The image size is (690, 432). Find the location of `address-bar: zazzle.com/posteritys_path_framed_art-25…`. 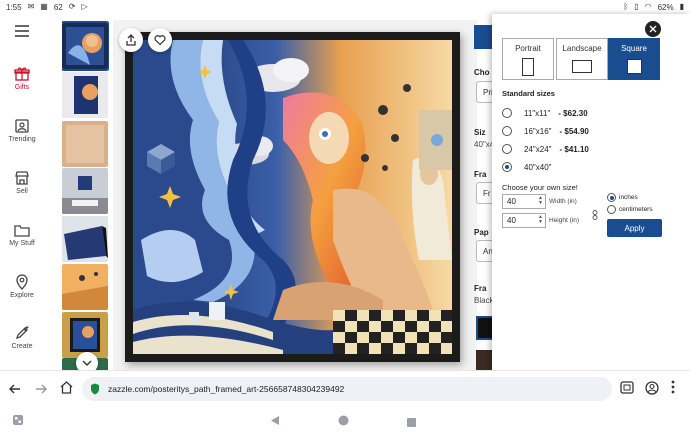

address-bar: zazzle.com/posteritys_path_framed_art-25… is located at coordinates (347, 389).